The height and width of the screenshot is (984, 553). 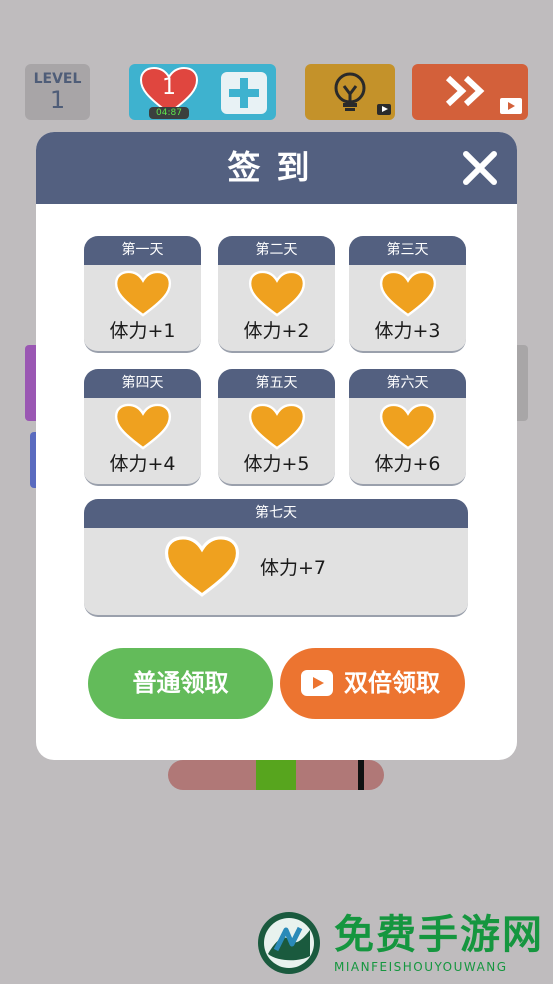 I want to click on day-card-2: 第二天 体力+2, so click(x=276, y=294).